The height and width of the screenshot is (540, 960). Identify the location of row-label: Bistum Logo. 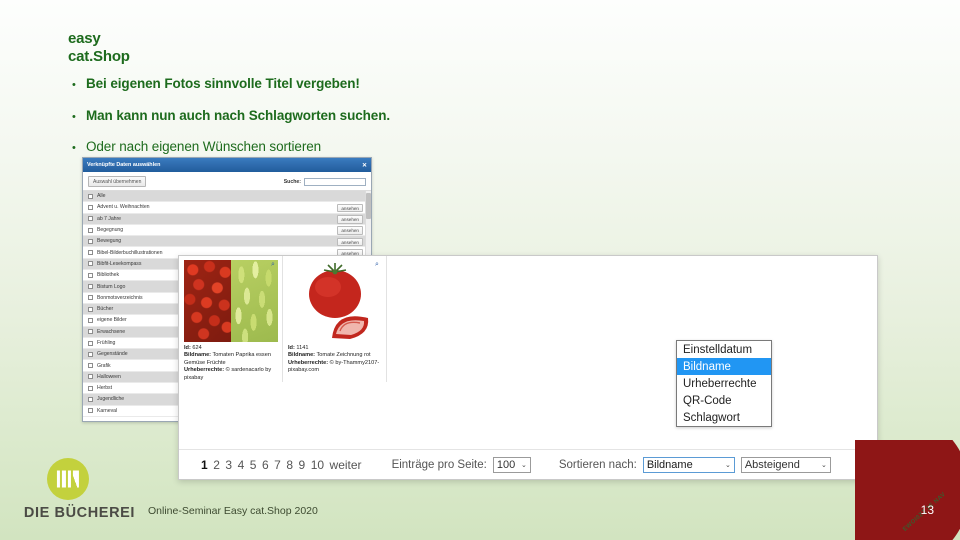
(111, 286).